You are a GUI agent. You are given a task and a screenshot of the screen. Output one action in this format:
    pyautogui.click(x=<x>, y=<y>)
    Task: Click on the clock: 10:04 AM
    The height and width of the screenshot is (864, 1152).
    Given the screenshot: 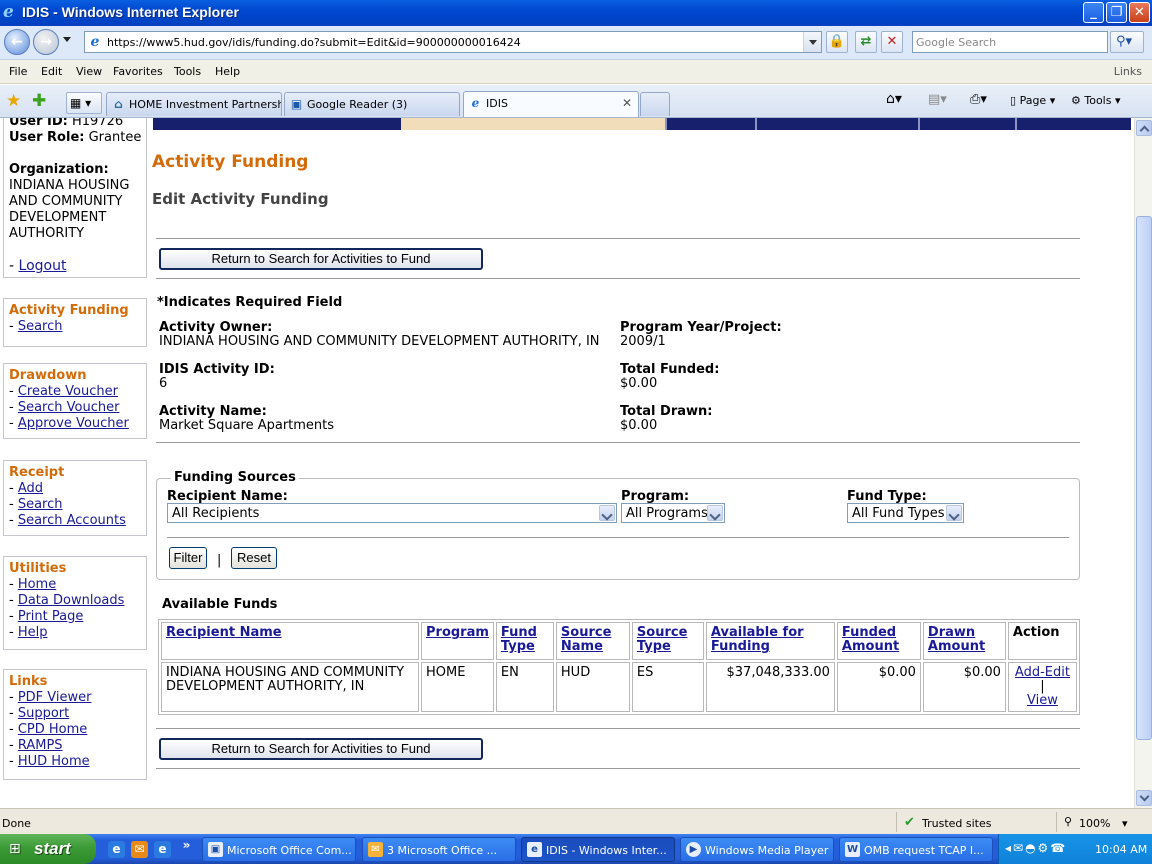 What is the action you would take?
    pyautogui.click(x=1121, y=849)
    